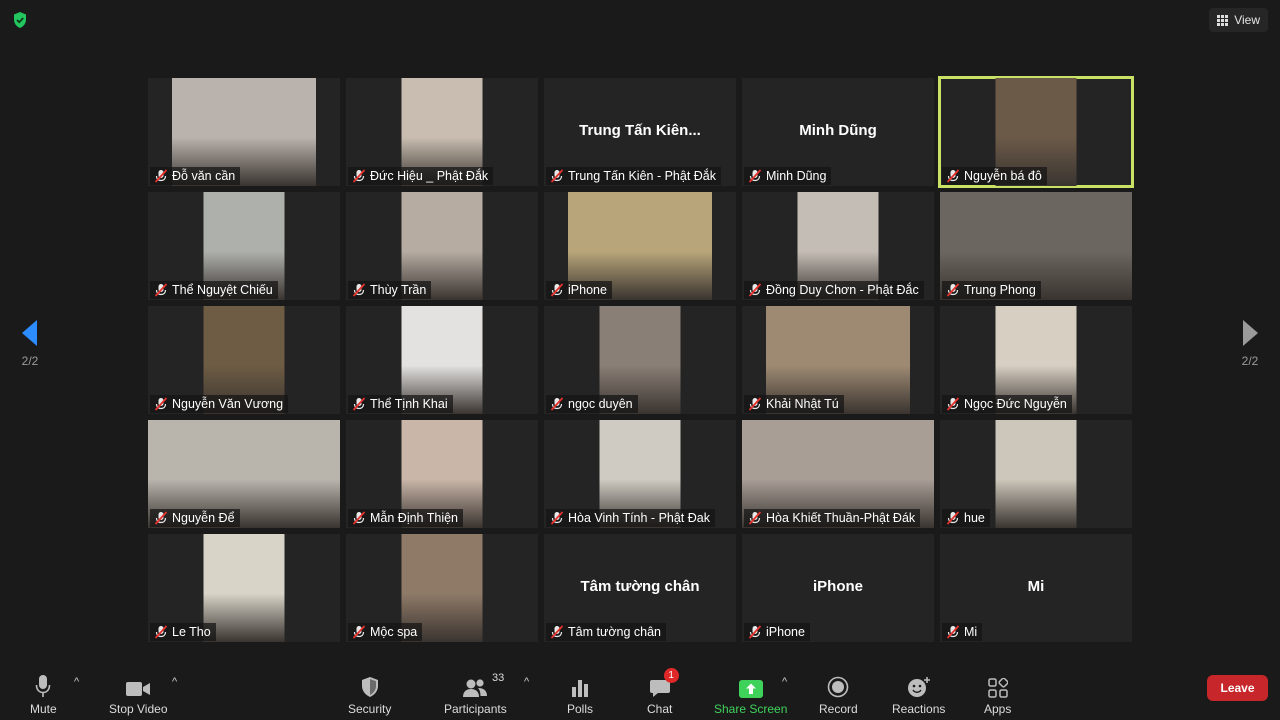 The width and height of the screenshot is (1280, 720). What do you see at coordinates (244, 588) in the screenshot?
I see `participant-tile: Le Tho` at bounding box center [244, 588].